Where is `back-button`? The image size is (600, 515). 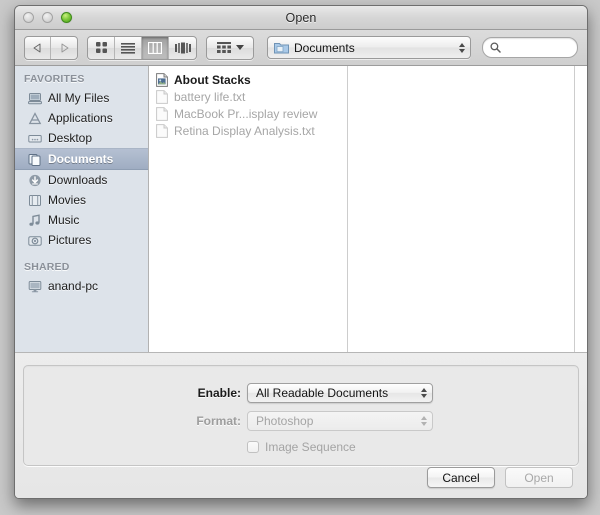 back-button is located at coordinates (38, 47).